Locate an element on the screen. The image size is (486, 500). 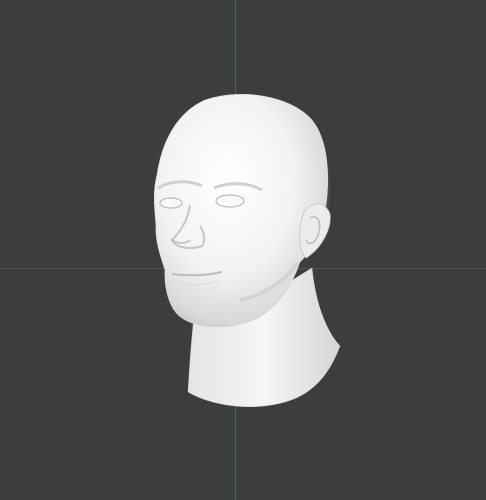
ear-shape is located at coordinates (315, 231).